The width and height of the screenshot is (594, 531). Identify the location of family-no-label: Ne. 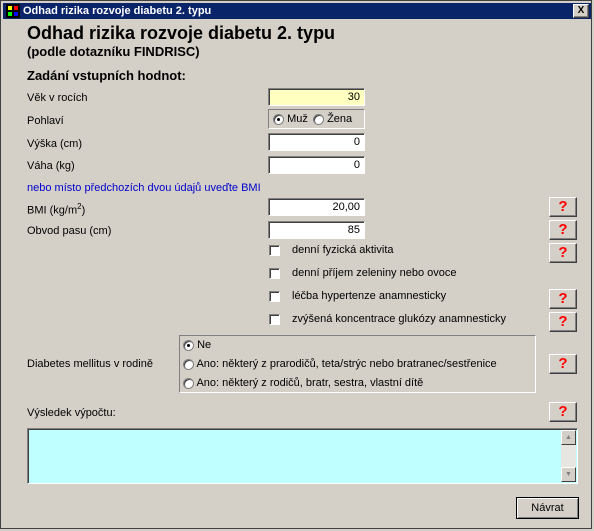
(204, 345).